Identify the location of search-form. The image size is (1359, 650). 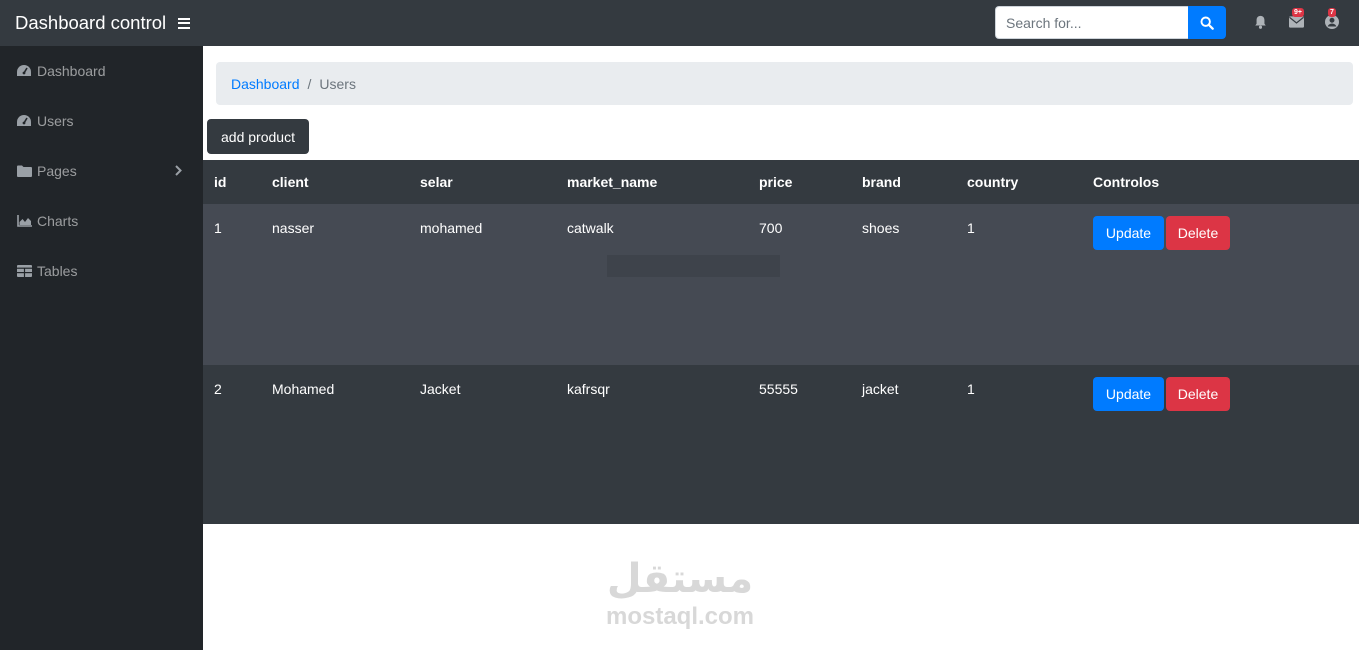
(1110, 22).